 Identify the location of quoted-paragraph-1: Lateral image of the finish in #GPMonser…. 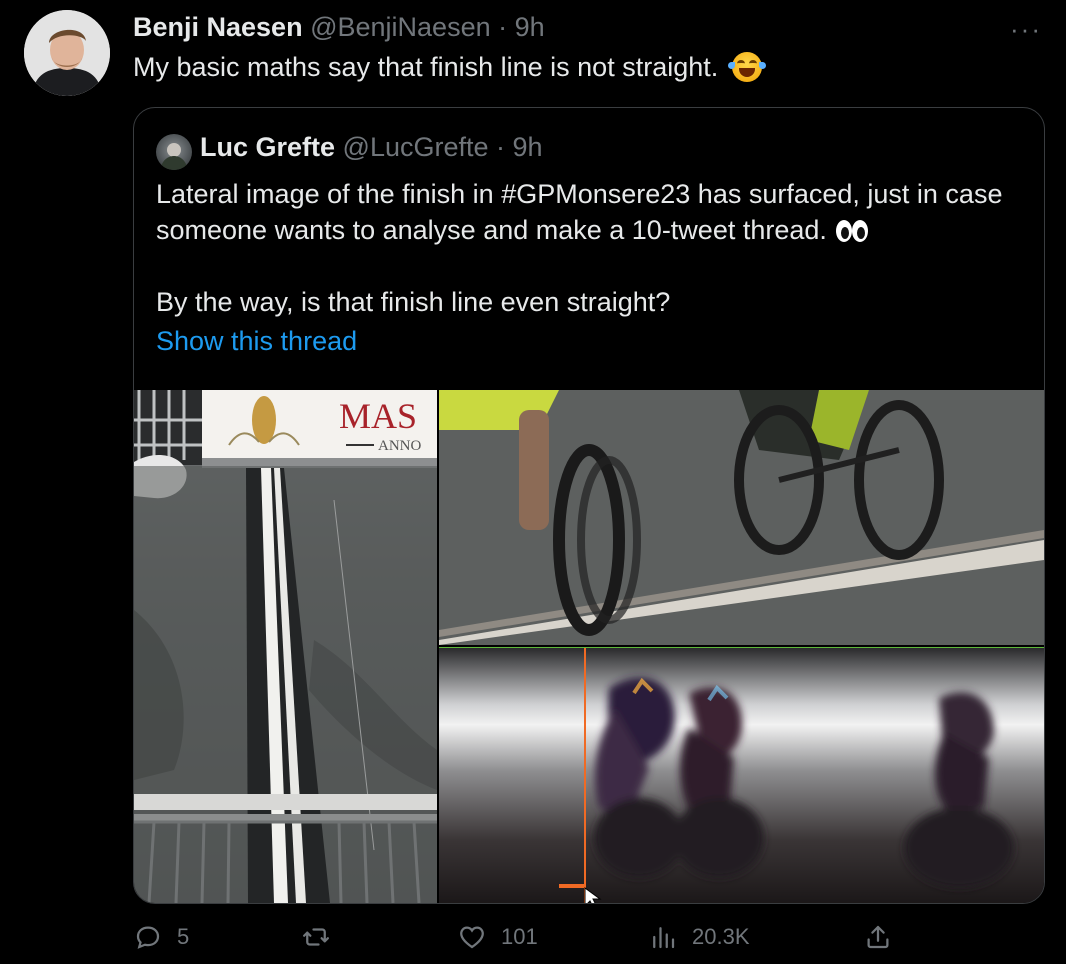
(579, 212).